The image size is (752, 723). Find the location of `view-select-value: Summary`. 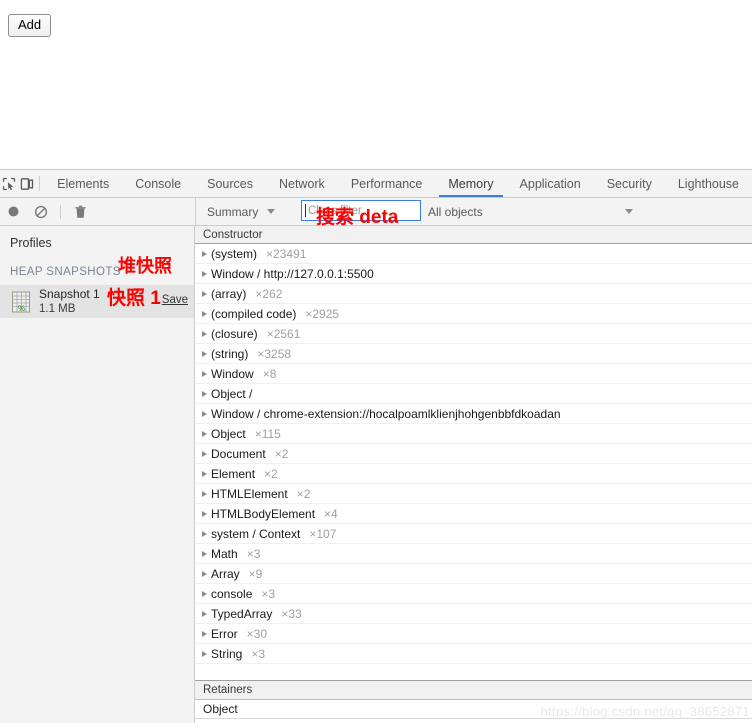

view-select-value: Summary is located at coordinates (233, 211).